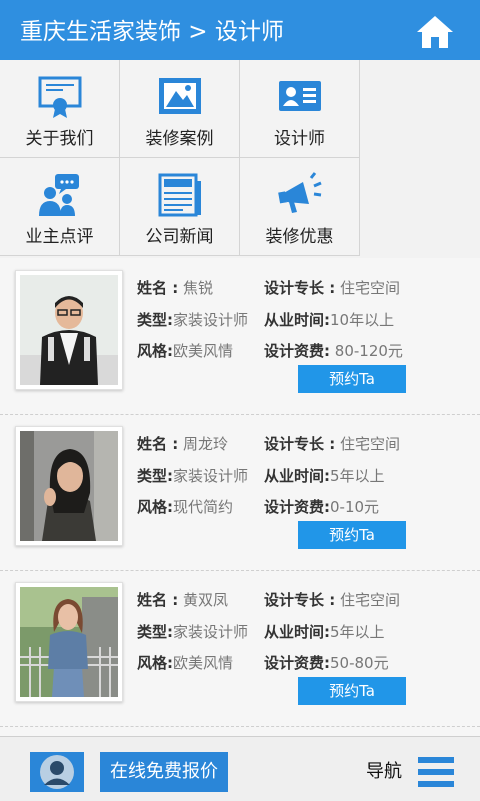 The height and width of the screenshot is (801, 480). Describe the element at coordinates (436, 772) in the screenshot. I see `hamburger-icon` at that location.